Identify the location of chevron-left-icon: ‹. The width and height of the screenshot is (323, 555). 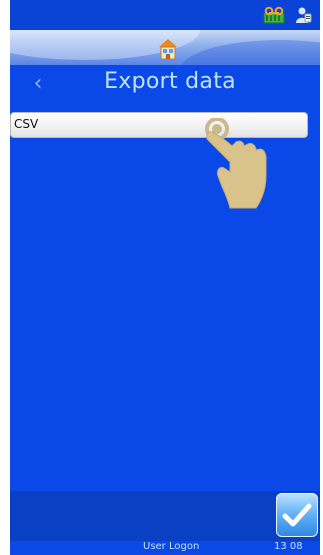
(38, 84).